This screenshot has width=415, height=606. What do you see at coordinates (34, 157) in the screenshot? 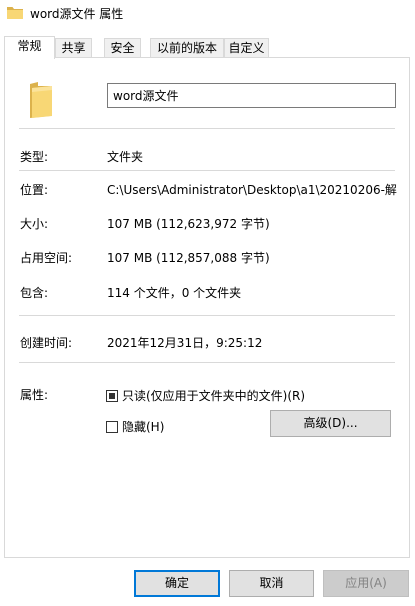
I see `type-label: 类型:` at bounding box center [34, 157].